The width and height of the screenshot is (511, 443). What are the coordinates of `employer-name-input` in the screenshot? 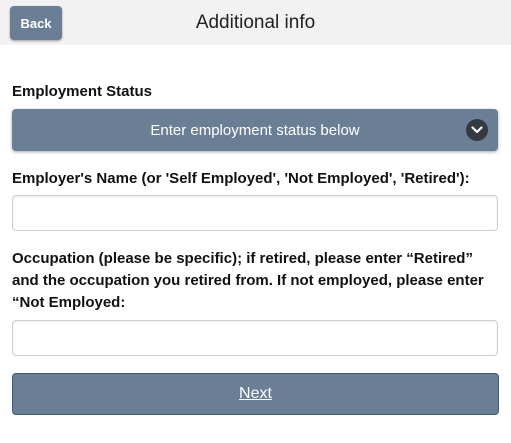 It's located at (255, 213).